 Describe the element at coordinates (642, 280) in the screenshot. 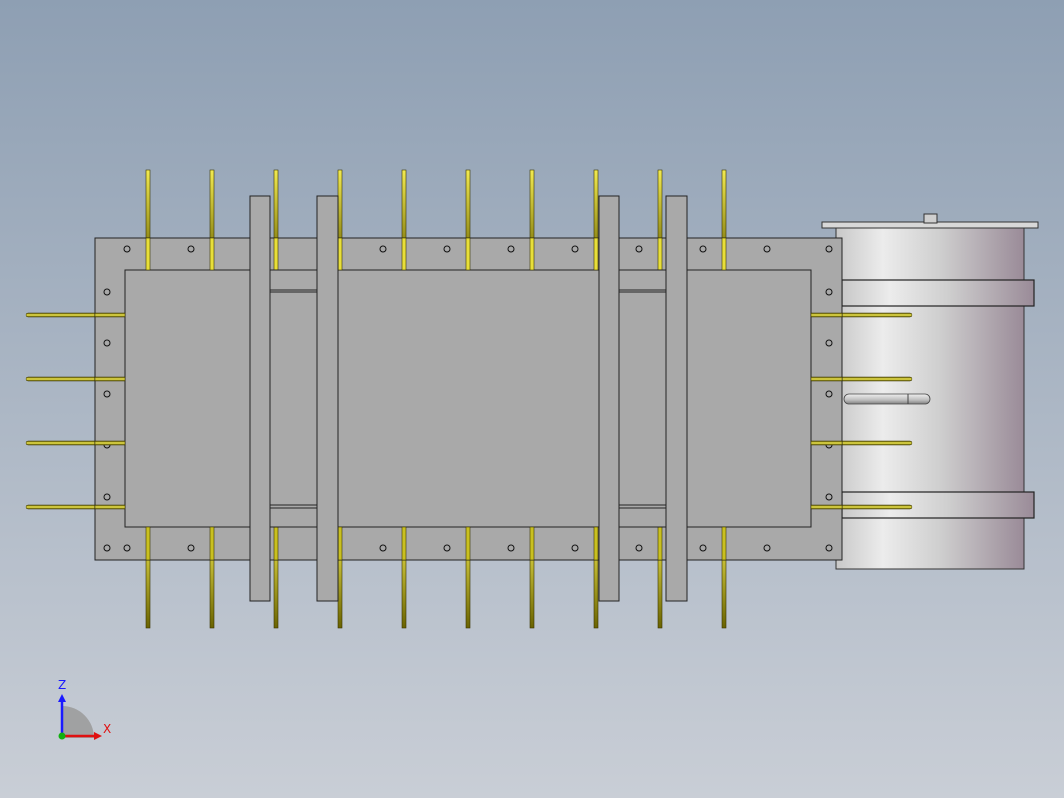

I see `bracket-right-top` at that location.